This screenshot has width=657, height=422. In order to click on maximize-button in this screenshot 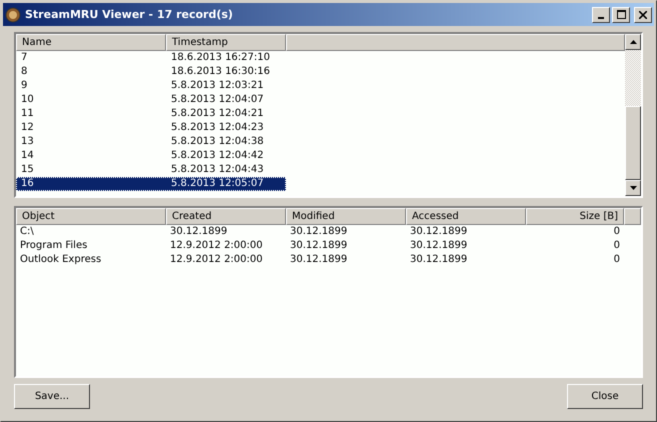, I will do `click(621, 14)`.